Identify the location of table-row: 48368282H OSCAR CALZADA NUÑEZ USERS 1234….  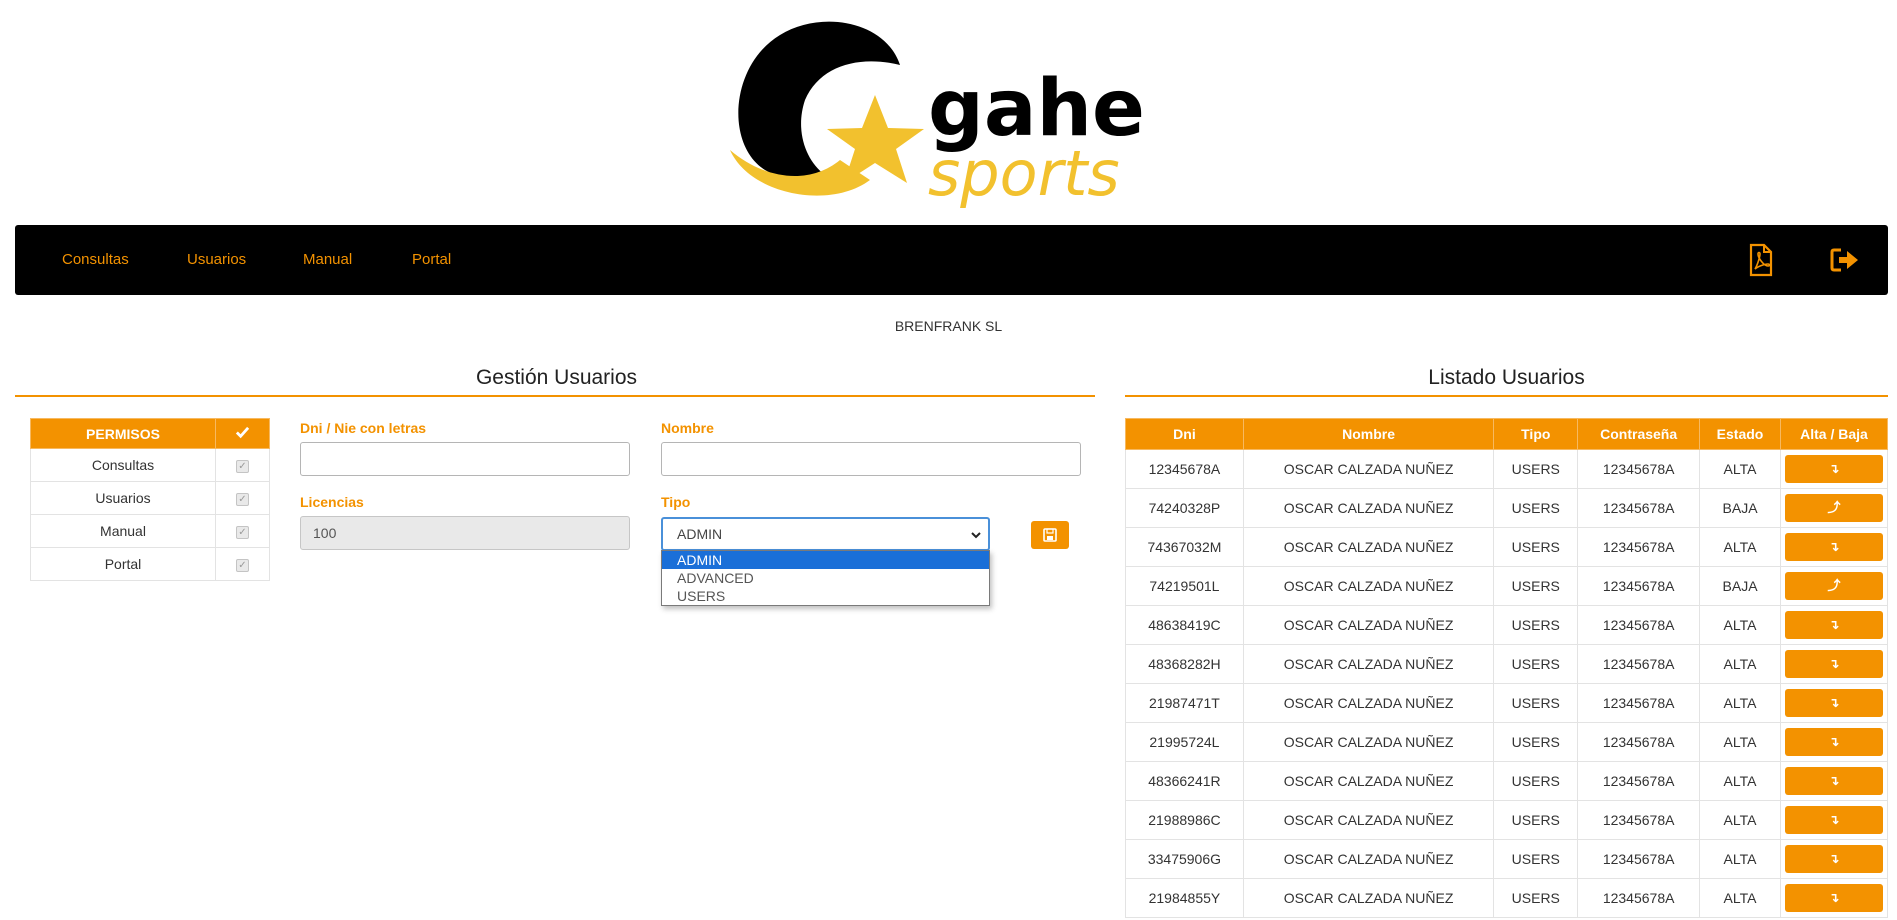
(1507, 664).